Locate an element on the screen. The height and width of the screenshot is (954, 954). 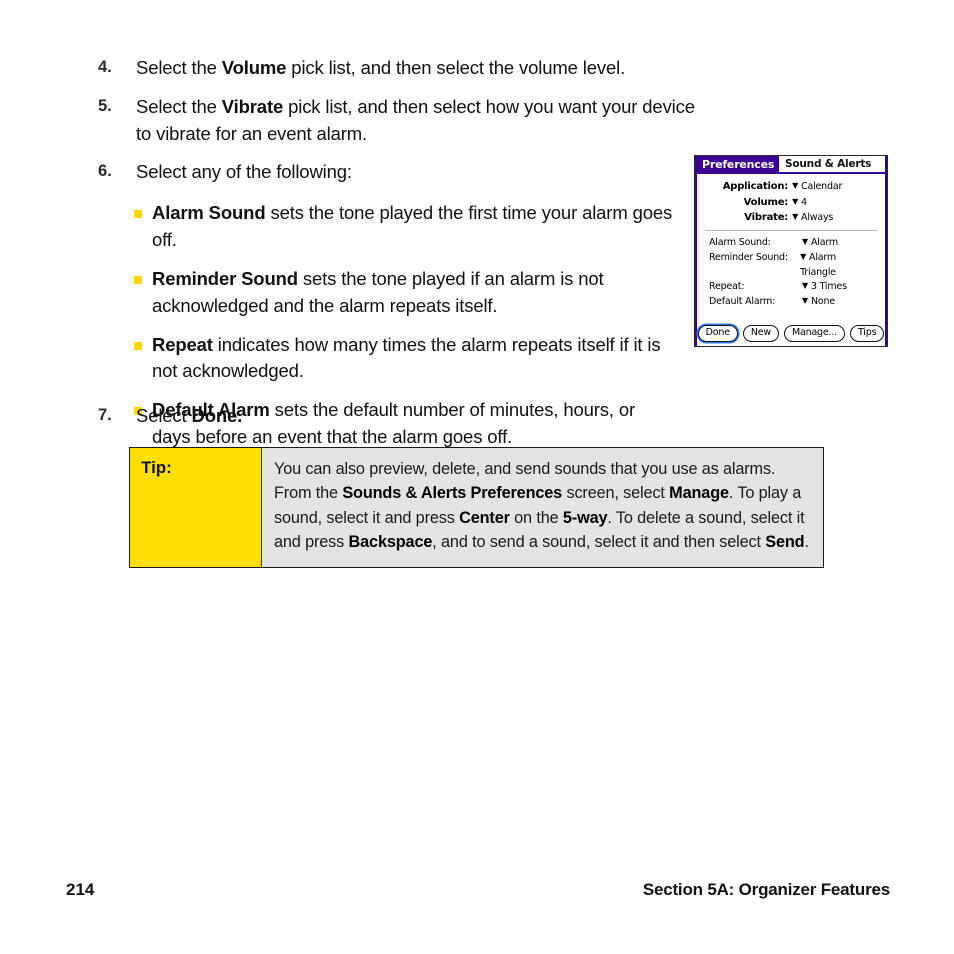
field-value-text: None is located at coordinates (822, 302).